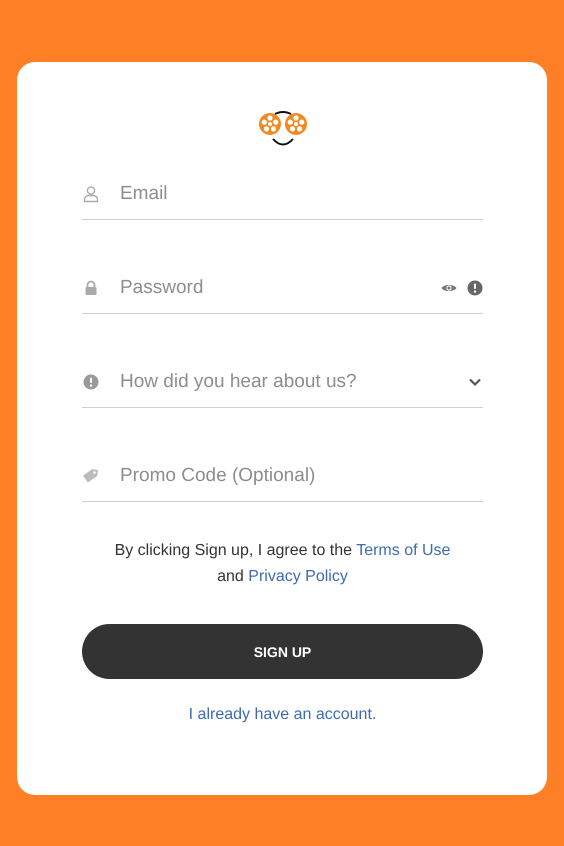 This screenshot has height=846, width=564. Describe the element at coordinates (282, 651) in the screenshot. I see `sign-up-button: SIGN UP` at that location.